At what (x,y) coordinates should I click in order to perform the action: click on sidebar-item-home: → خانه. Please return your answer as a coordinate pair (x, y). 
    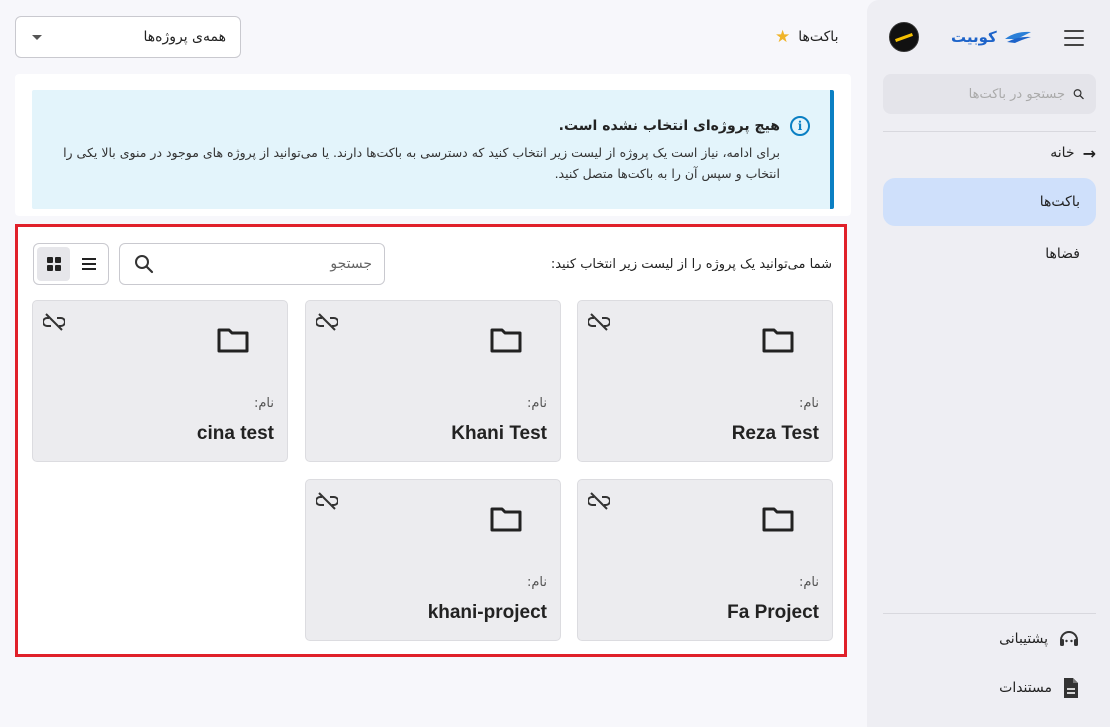
    Looking at the image, I should click on (989, 153).